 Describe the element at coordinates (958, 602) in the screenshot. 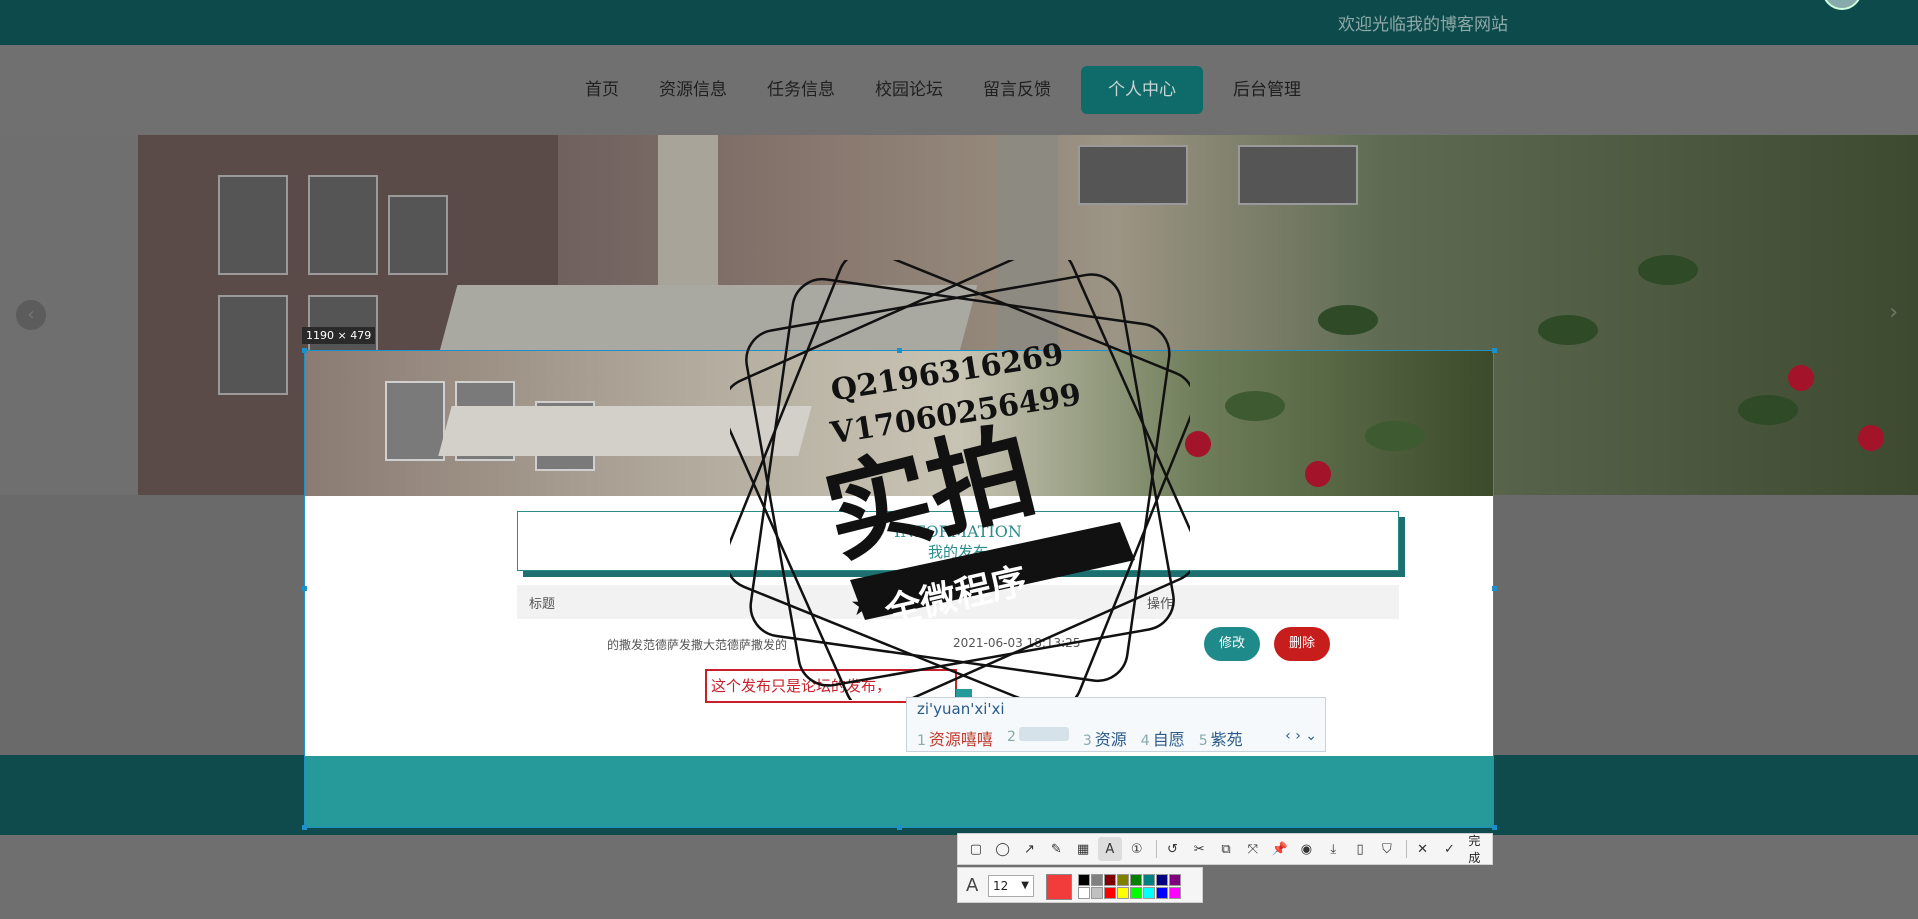

I see `table-header: 标题 操作` at that location.